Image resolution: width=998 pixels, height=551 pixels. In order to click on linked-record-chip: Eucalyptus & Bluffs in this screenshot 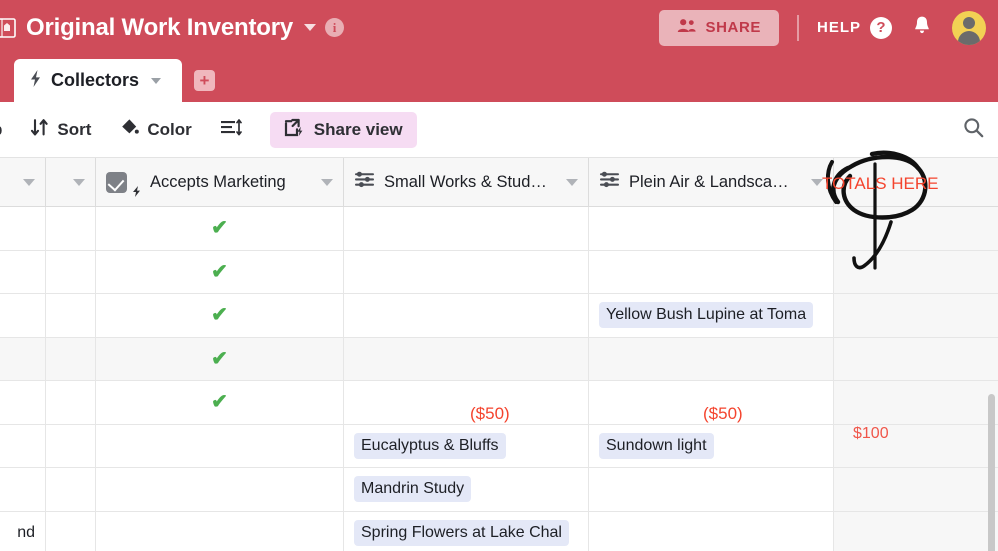, I will do `click(430, 445)`.